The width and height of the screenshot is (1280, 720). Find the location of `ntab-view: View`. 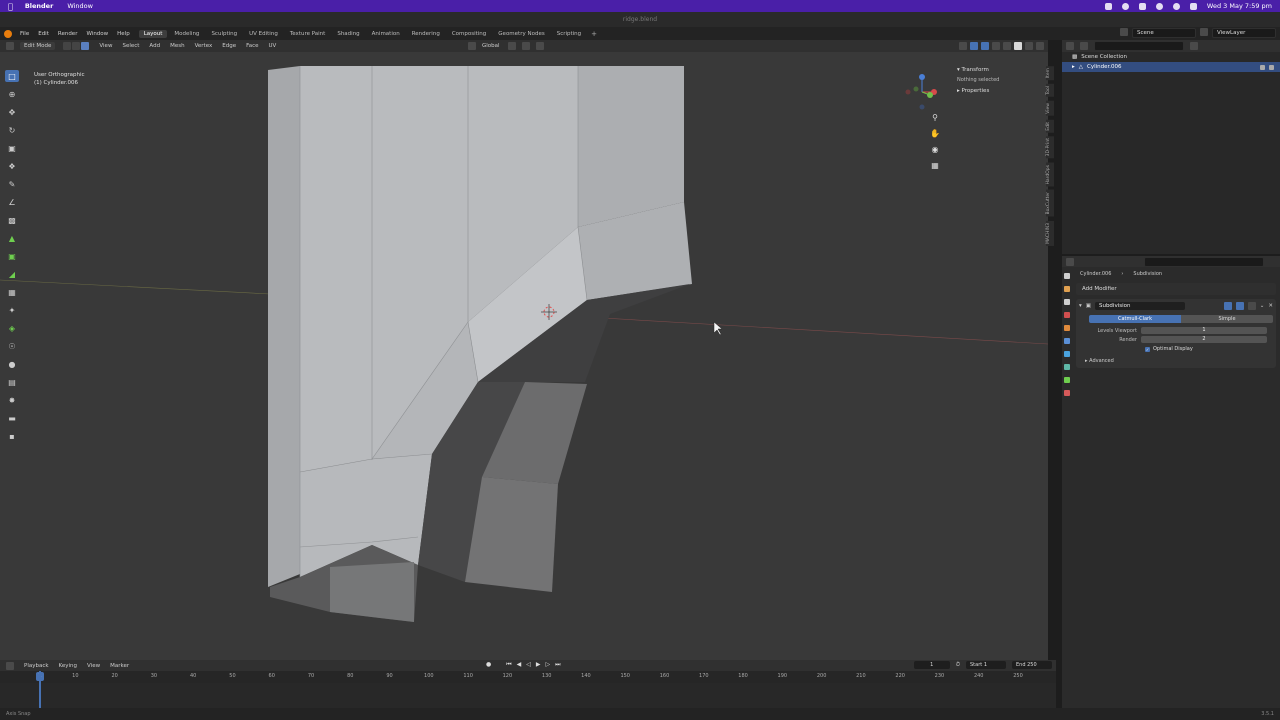

ntab-view: View is located at coordinates (1050, 108).